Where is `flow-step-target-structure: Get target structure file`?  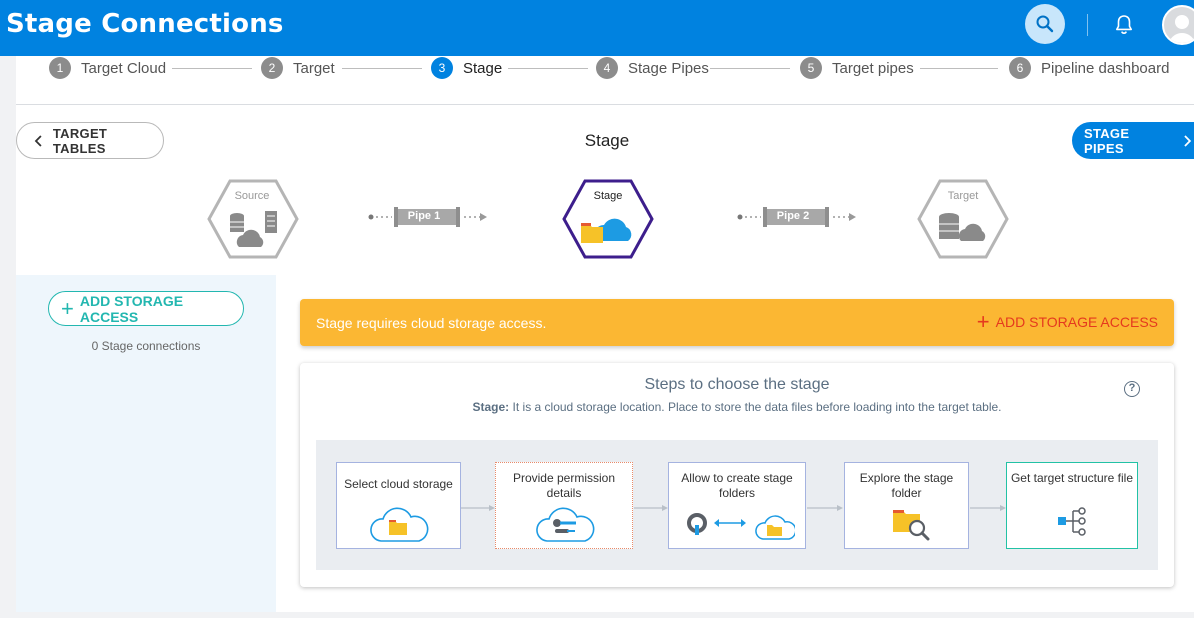 flow-step-target-structure: Get target structure file is located at coordinates (1072, 505).